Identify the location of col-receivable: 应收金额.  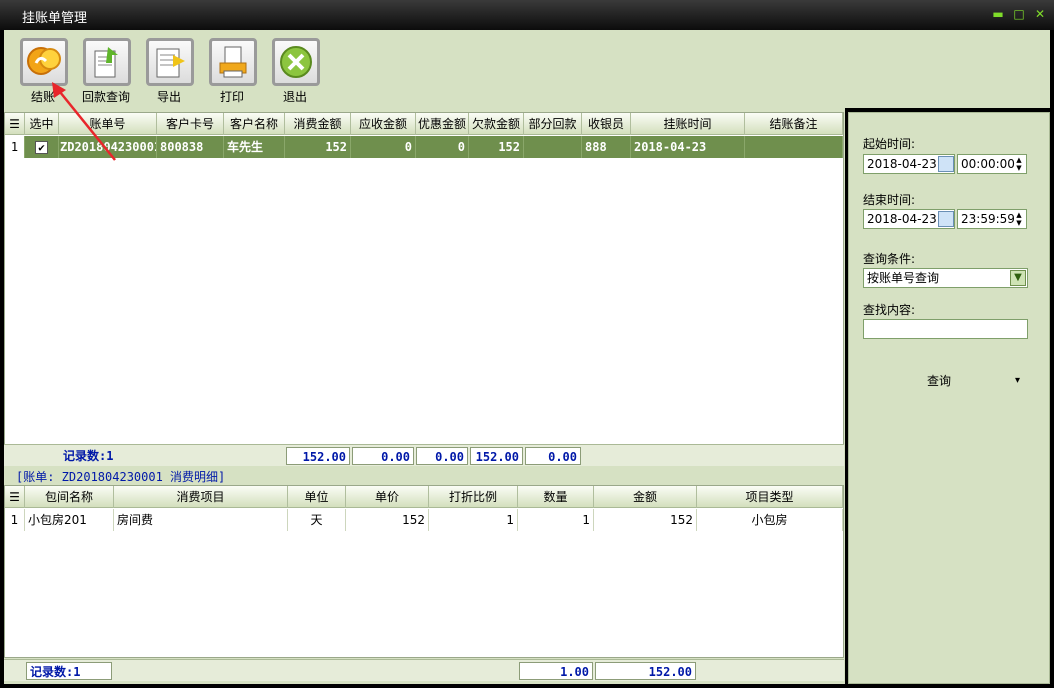
(383, 124).